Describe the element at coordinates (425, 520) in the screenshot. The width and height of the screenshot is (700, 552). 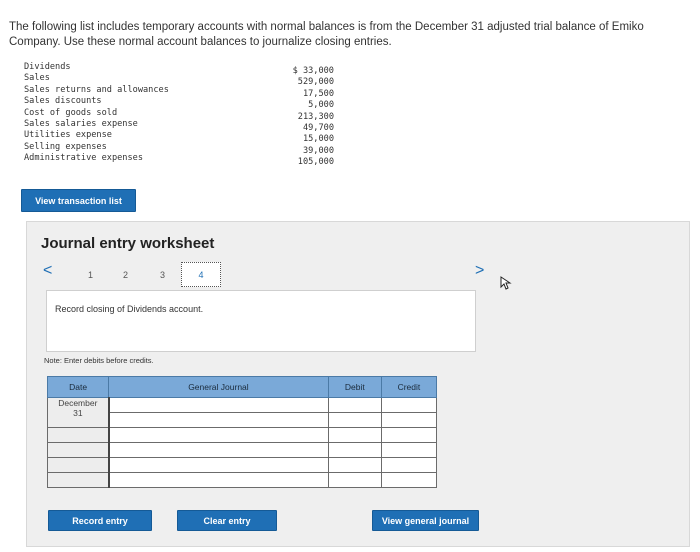
I see `view-general-journal-button: View general journal` at that location.